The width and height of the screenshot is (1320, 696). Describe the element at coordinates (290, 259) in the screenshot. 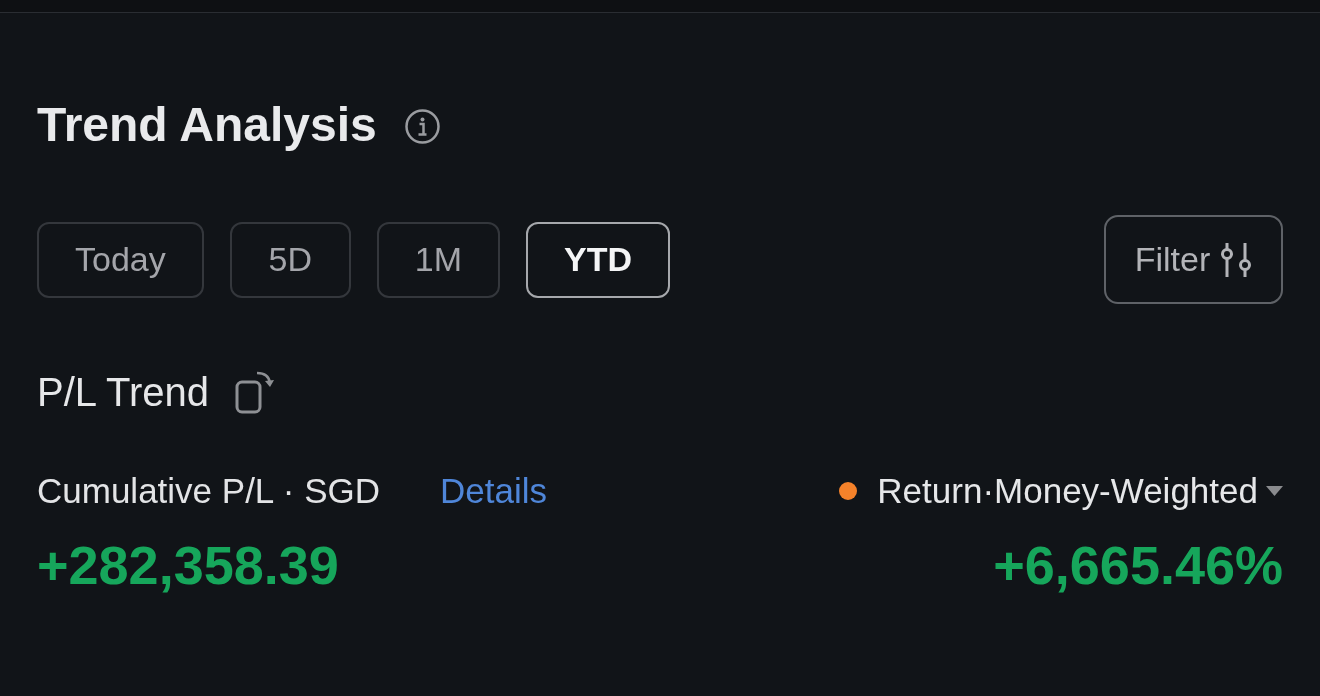

I see `period-tab: 5D` at that location.